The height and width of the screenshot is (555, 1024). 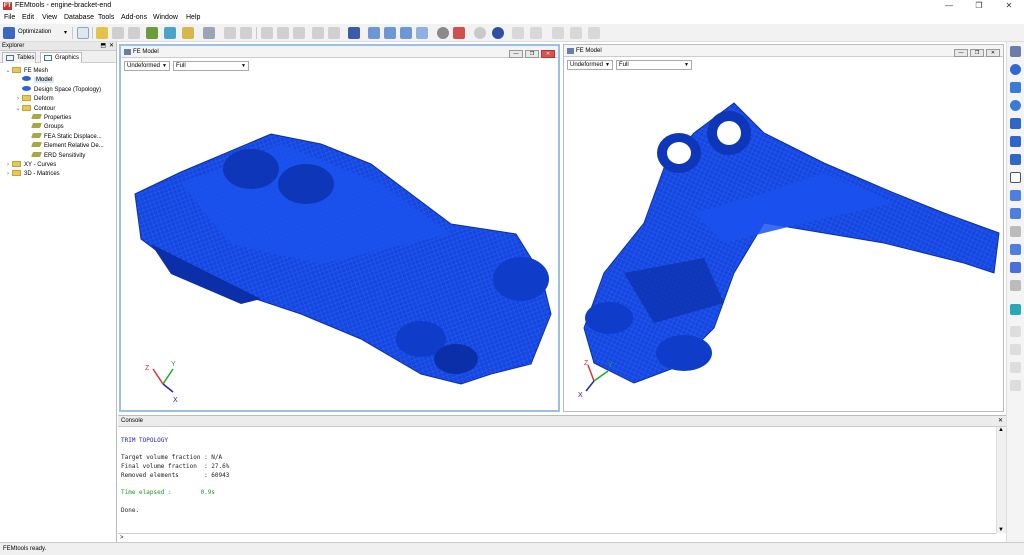 What do you see at coordinates (443, 33) in the screenshot?
I see `stop-icon` at bounding box center [443, 33].